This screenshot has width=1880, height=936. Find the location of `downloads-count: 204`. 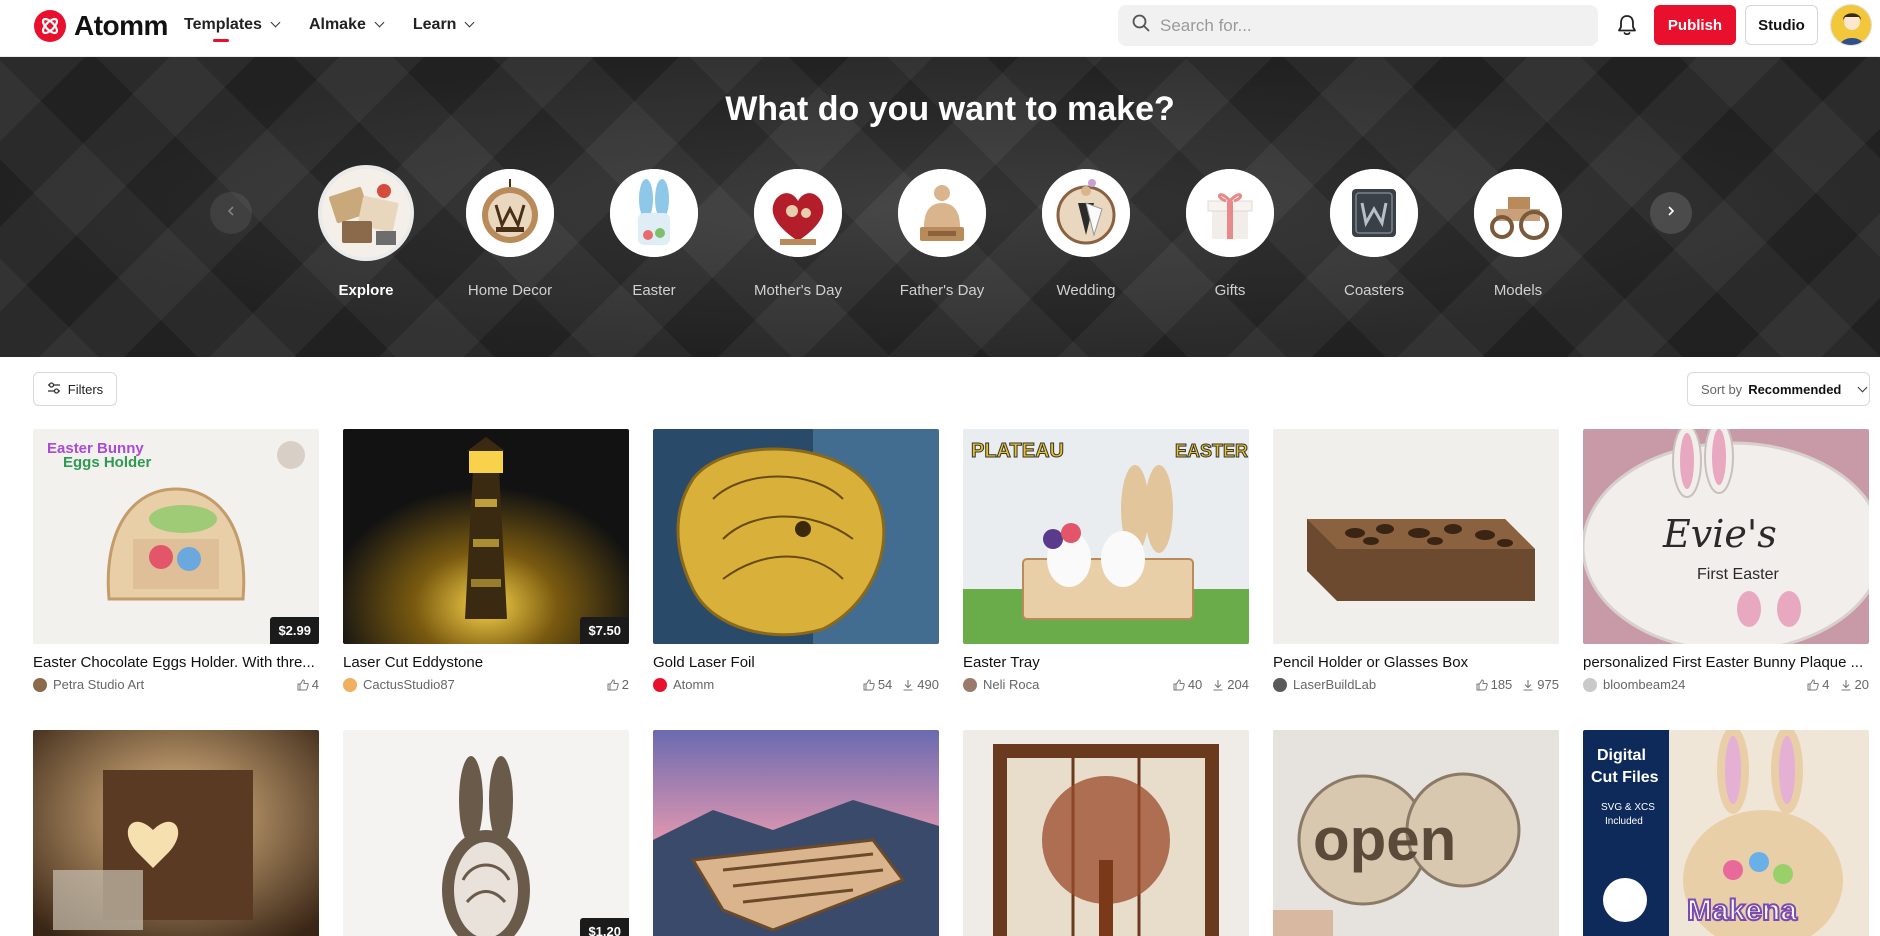

downloads-count: 204 is located at coordinates (1238, 684).